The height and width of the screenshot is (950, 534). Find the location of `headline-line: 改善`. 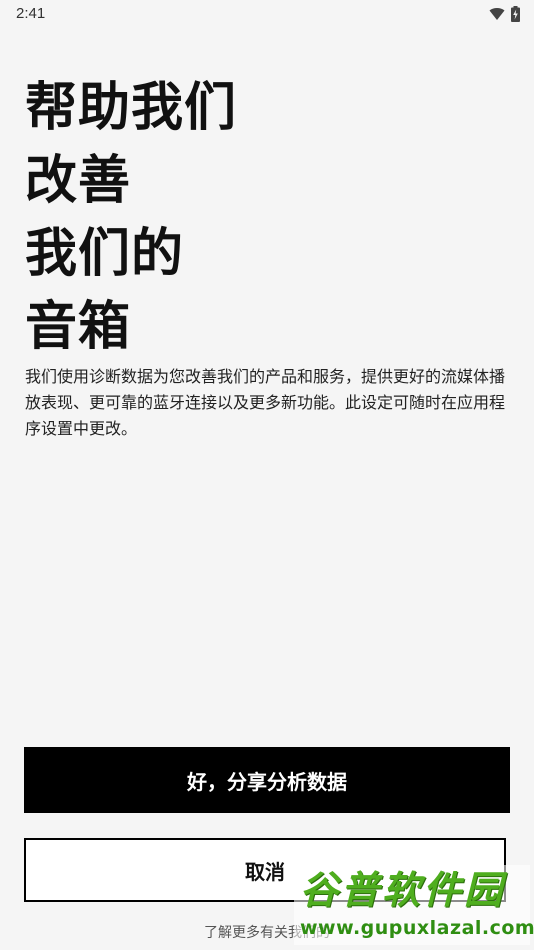

headline-line: 改善 is located at coordinates (78, 181).